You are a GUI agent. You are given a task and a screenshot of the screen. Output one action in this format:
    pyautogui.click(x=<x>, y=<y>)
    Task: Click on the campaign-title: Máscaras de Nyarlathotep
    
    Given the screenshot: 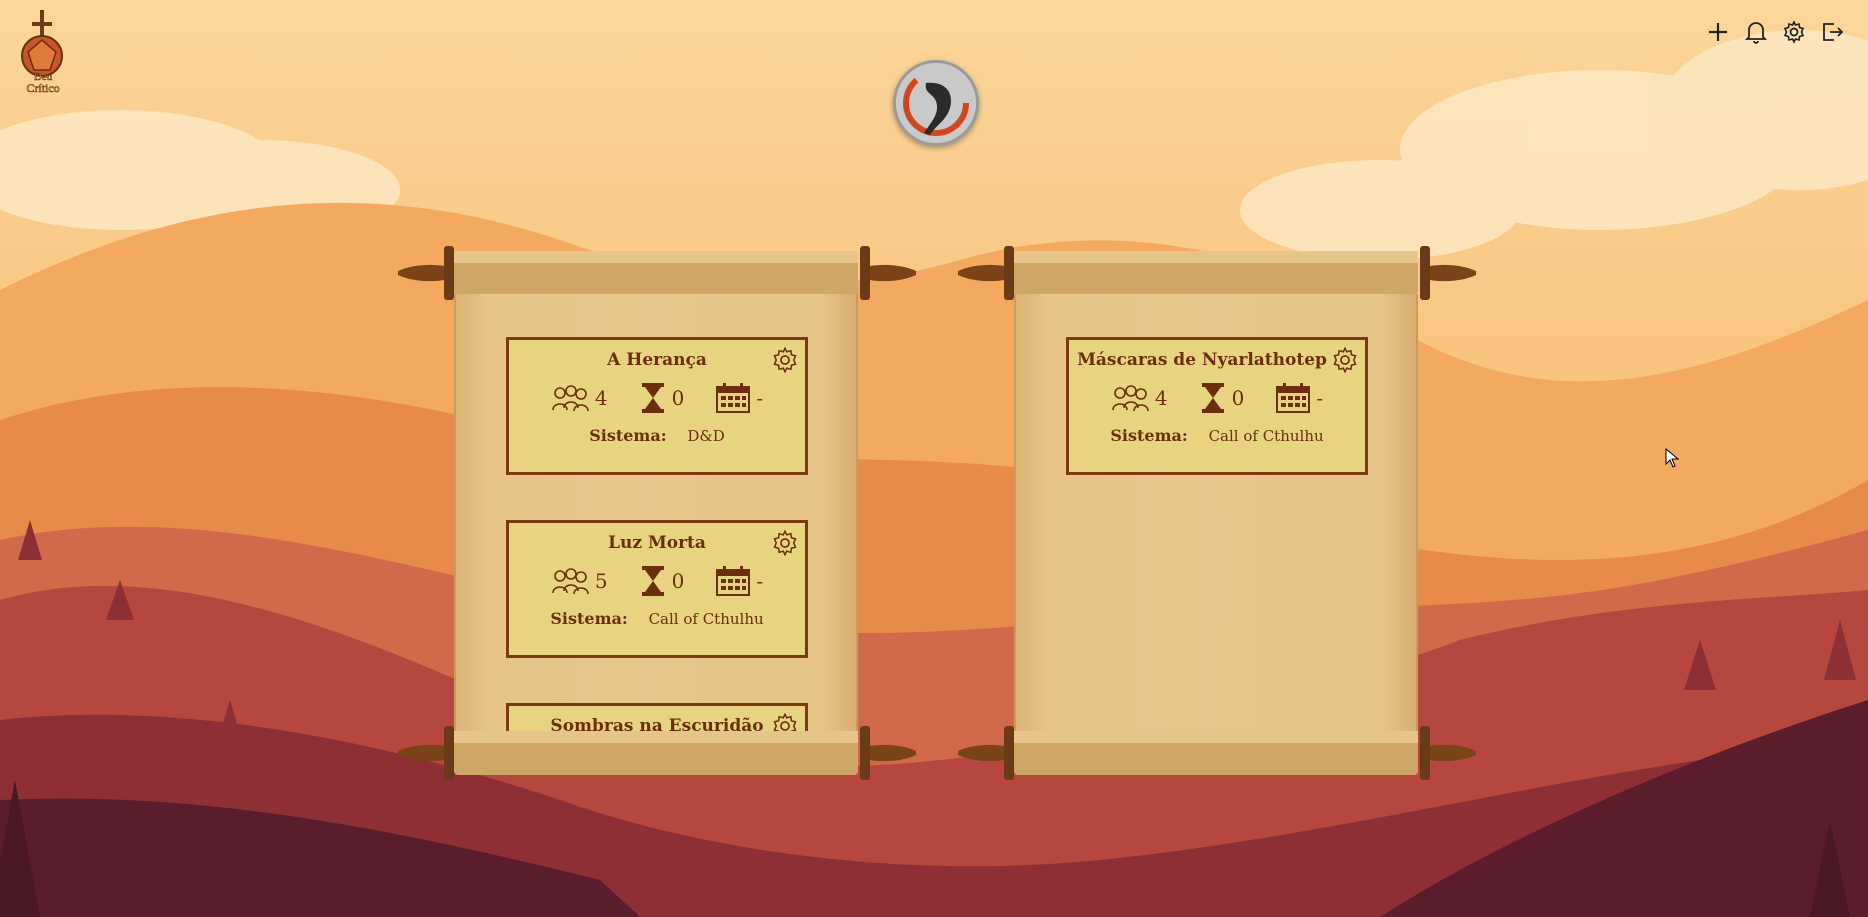 What is the action you would take?
    pyautogui.click(x=1202, y=360)
    